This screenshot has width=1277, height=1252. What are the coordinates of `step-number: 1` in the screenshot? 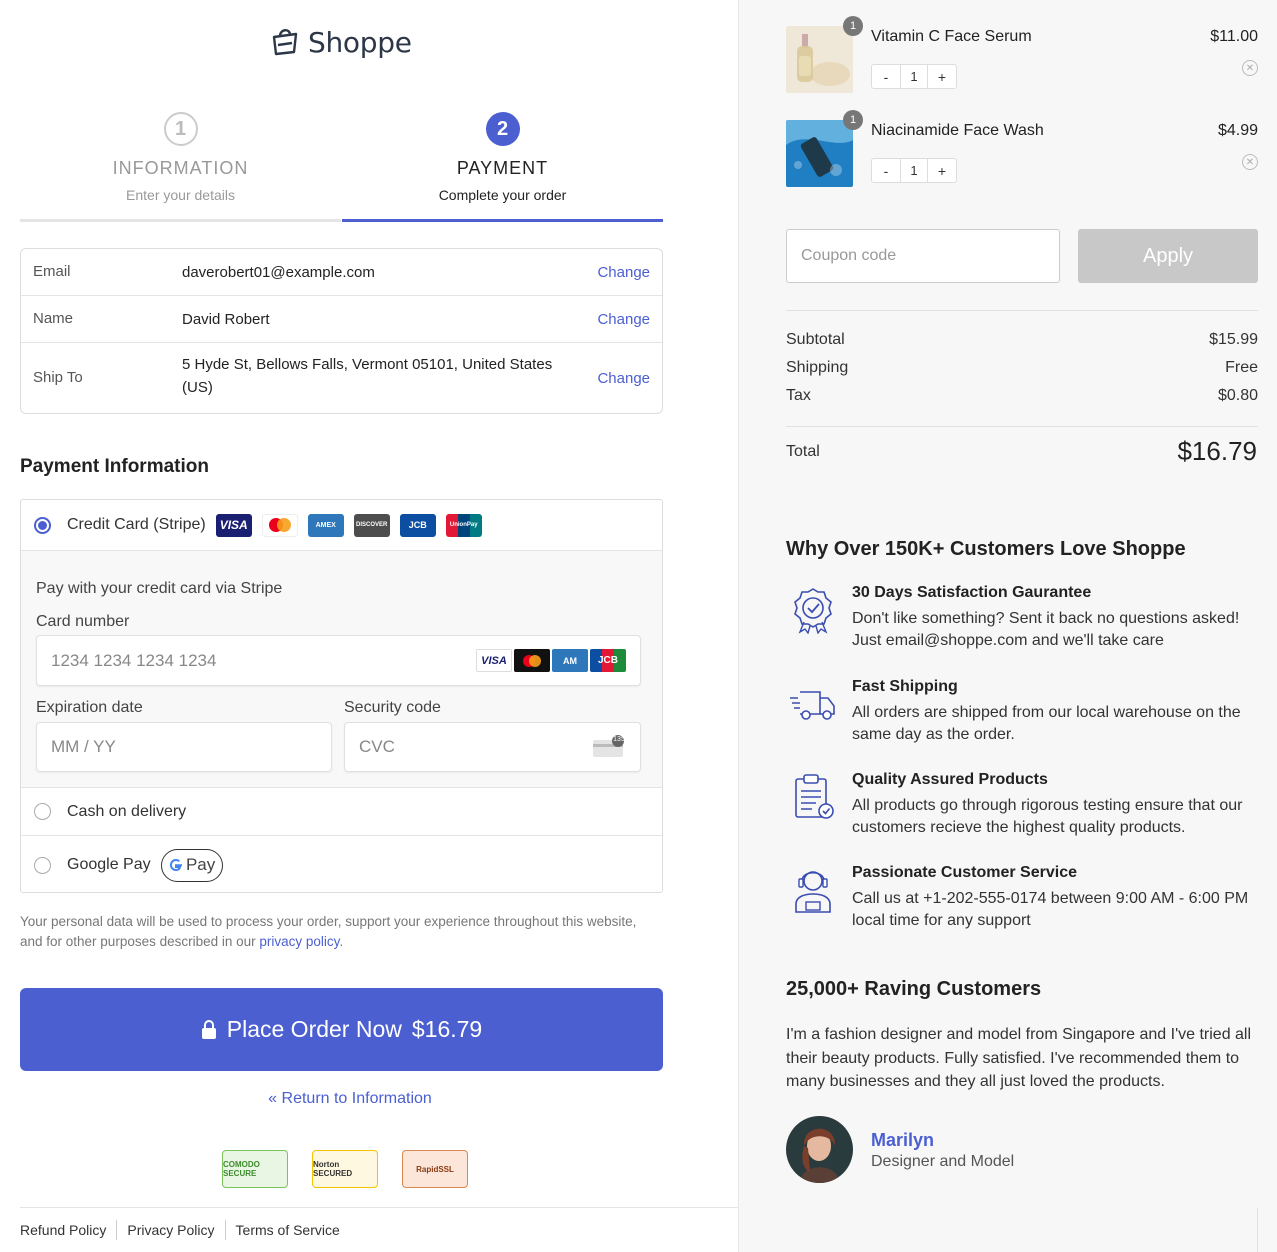 It's located at (180, 129).